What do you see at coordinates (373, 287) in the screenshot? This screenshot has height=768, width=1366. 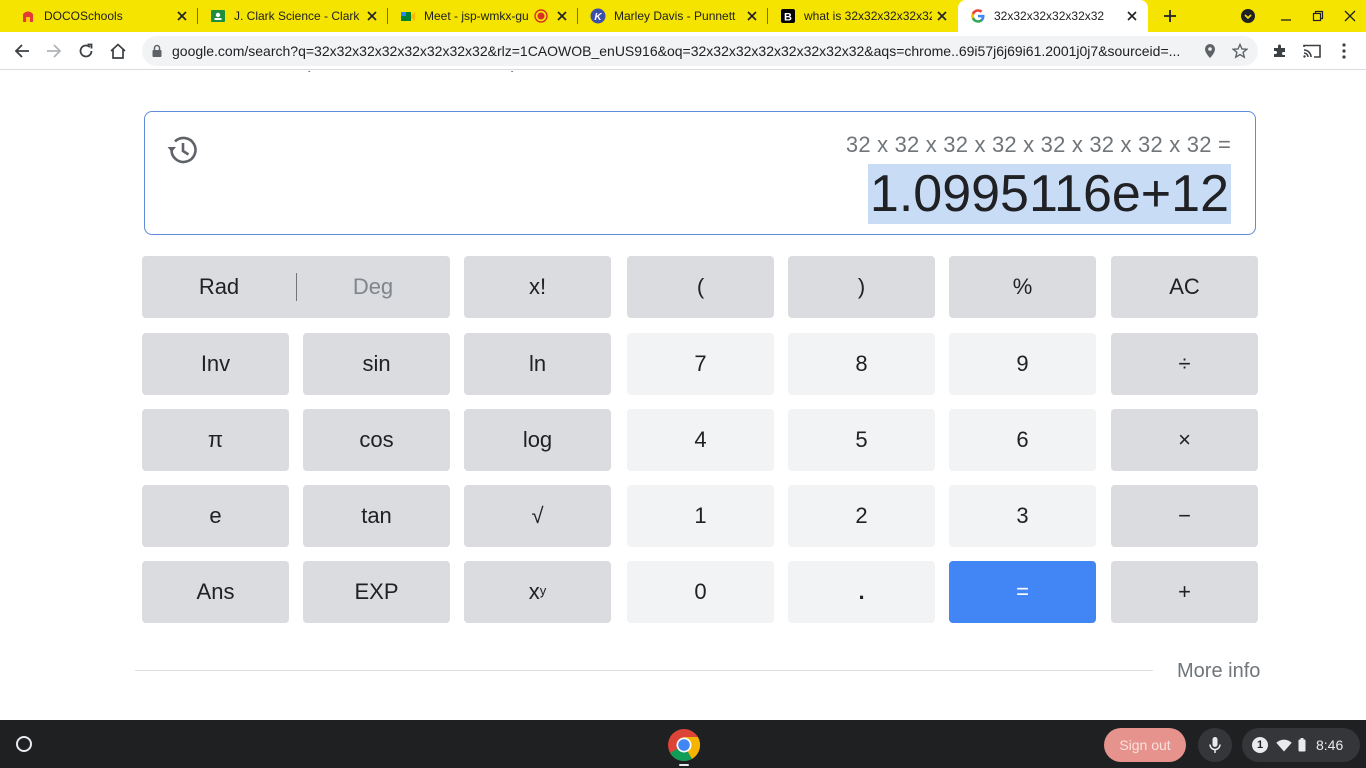 I see `deg-button: Deg` at bounding box center [373, 287].